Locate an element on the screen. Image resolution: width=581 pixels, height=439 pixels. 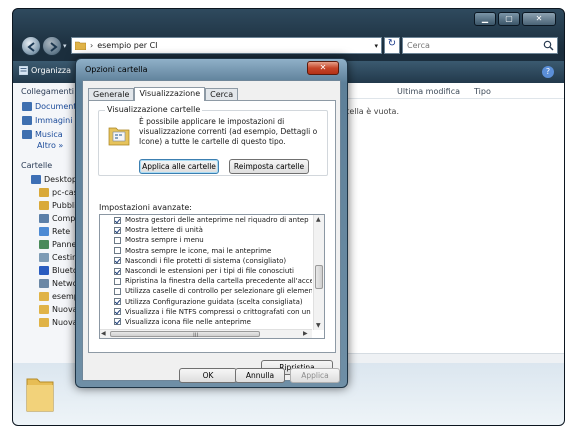
search-box is located at coordinates (480, 45).